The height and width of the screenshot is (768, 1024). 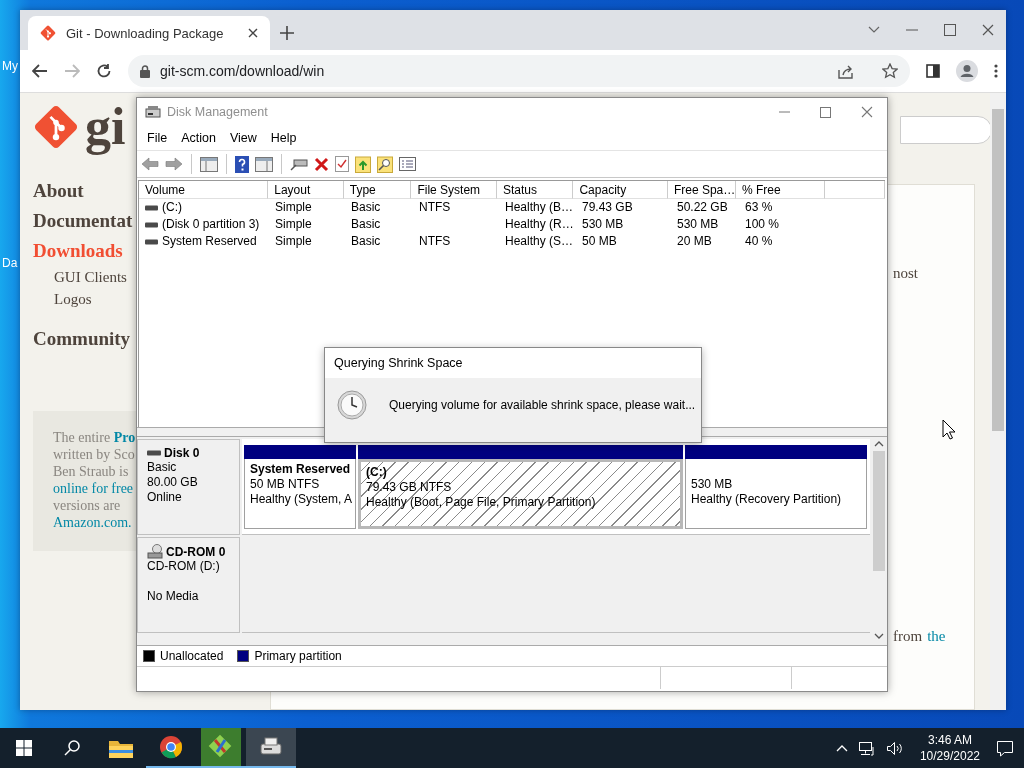 What do you see at coordinates (172, 207) in the screenshot?
I see `table-cell: (C:)` at bounding box center [172, 207].